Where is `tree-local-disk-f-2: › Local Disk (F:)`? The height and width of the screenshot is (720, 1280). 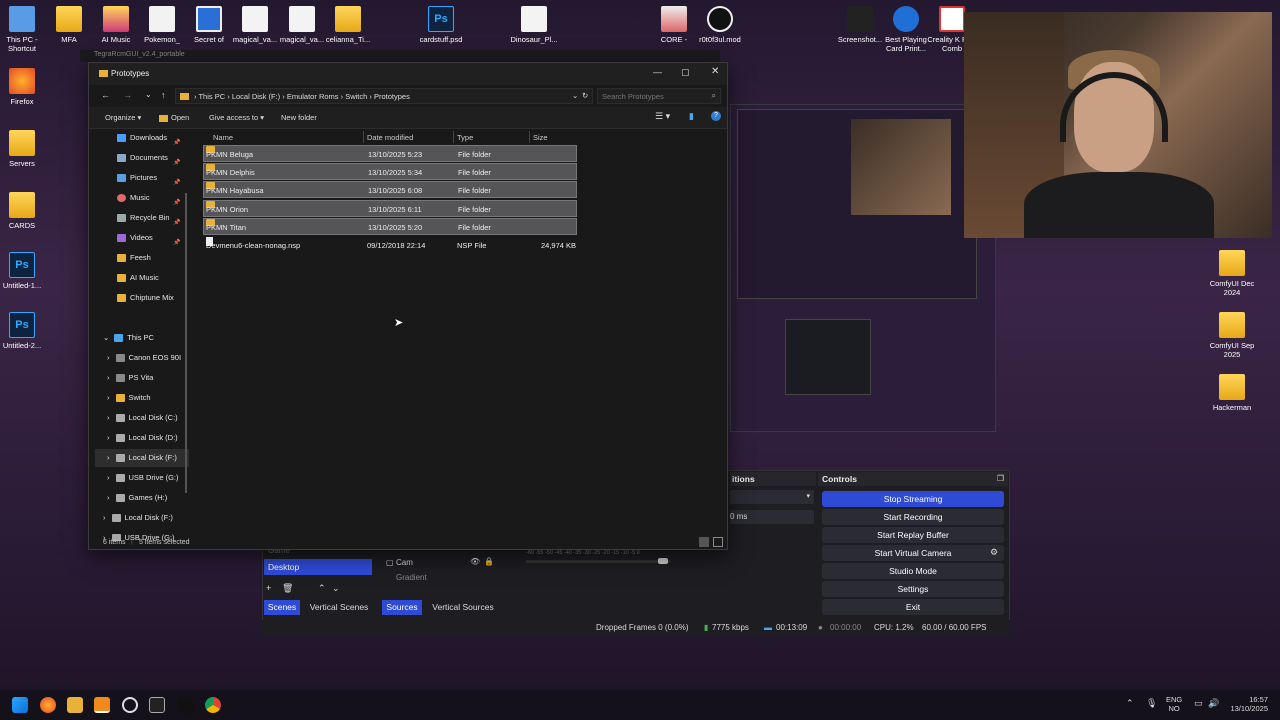
tree-local-disk-f-2: › Local Disk (F:) is located at coordinates (138, 518).